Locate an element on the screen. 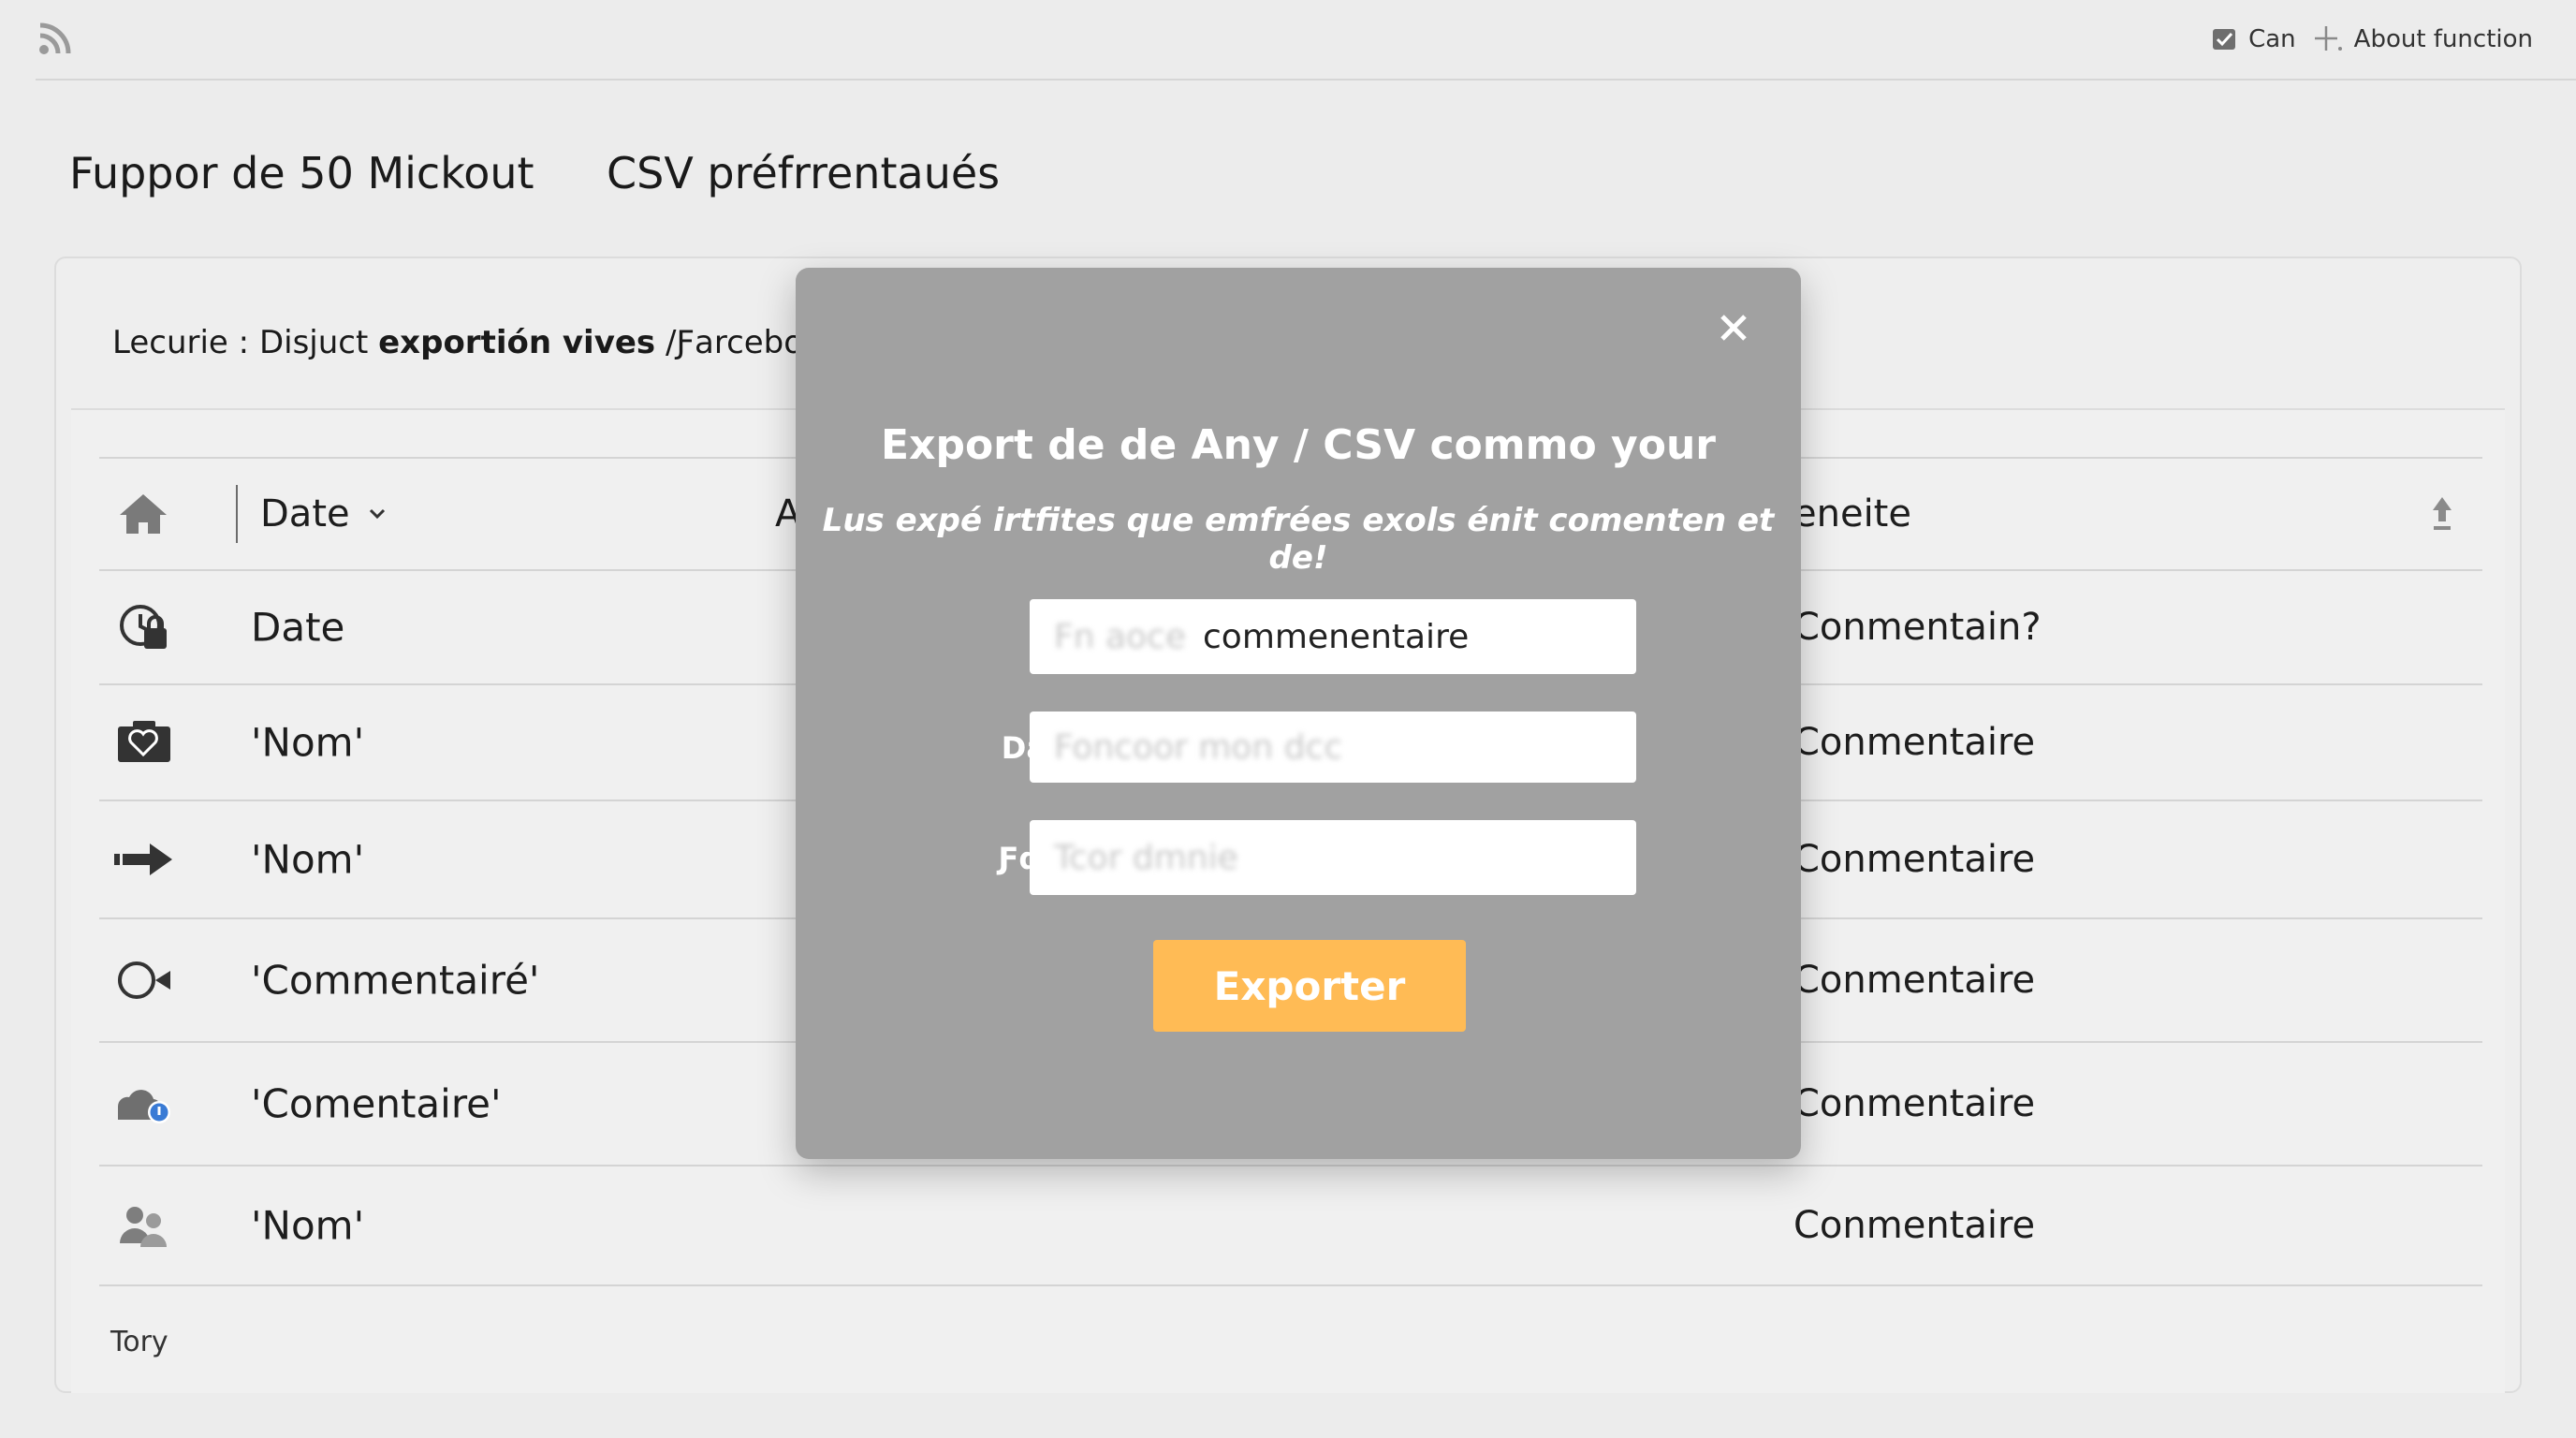  date-input: Foncoor mon dcc is located at coordinates (1333, 747).